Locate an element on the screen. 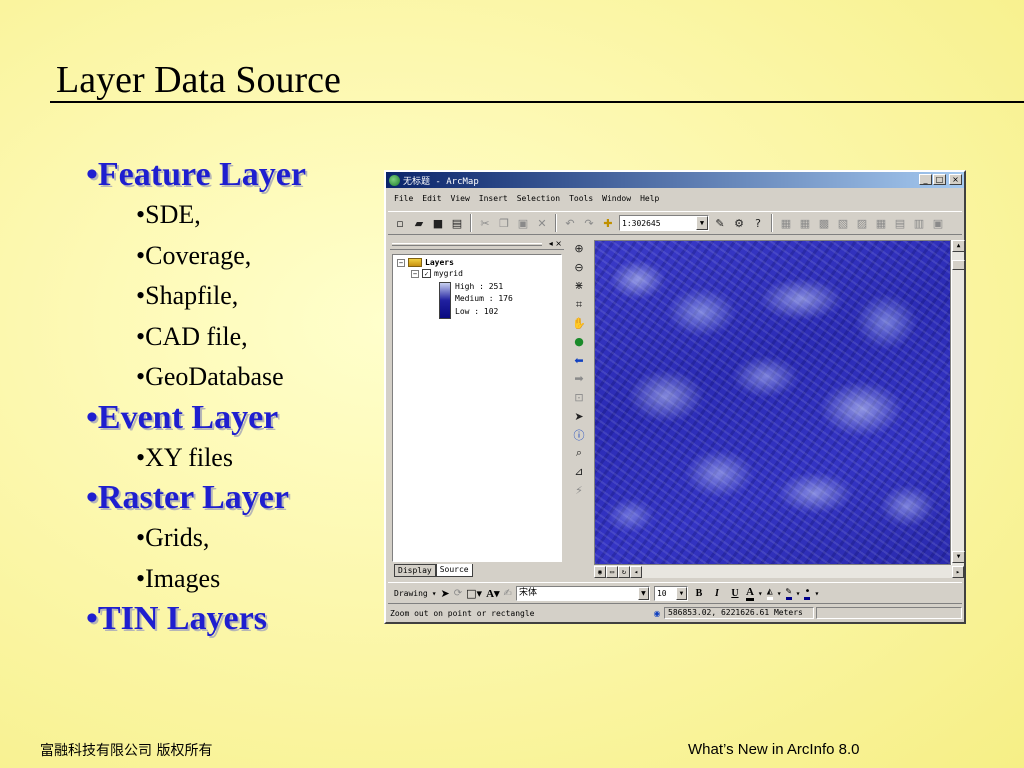 This screenshot has width=1024, height=768. arctoolbox-icon: ⚙ is located at coordinates (739, 223).